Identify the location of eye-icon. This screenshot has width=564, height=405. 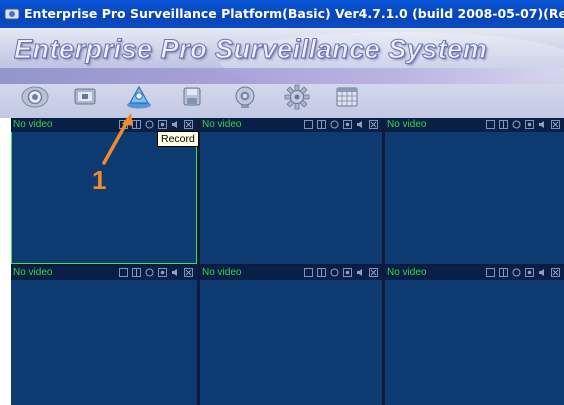
(35, 97).